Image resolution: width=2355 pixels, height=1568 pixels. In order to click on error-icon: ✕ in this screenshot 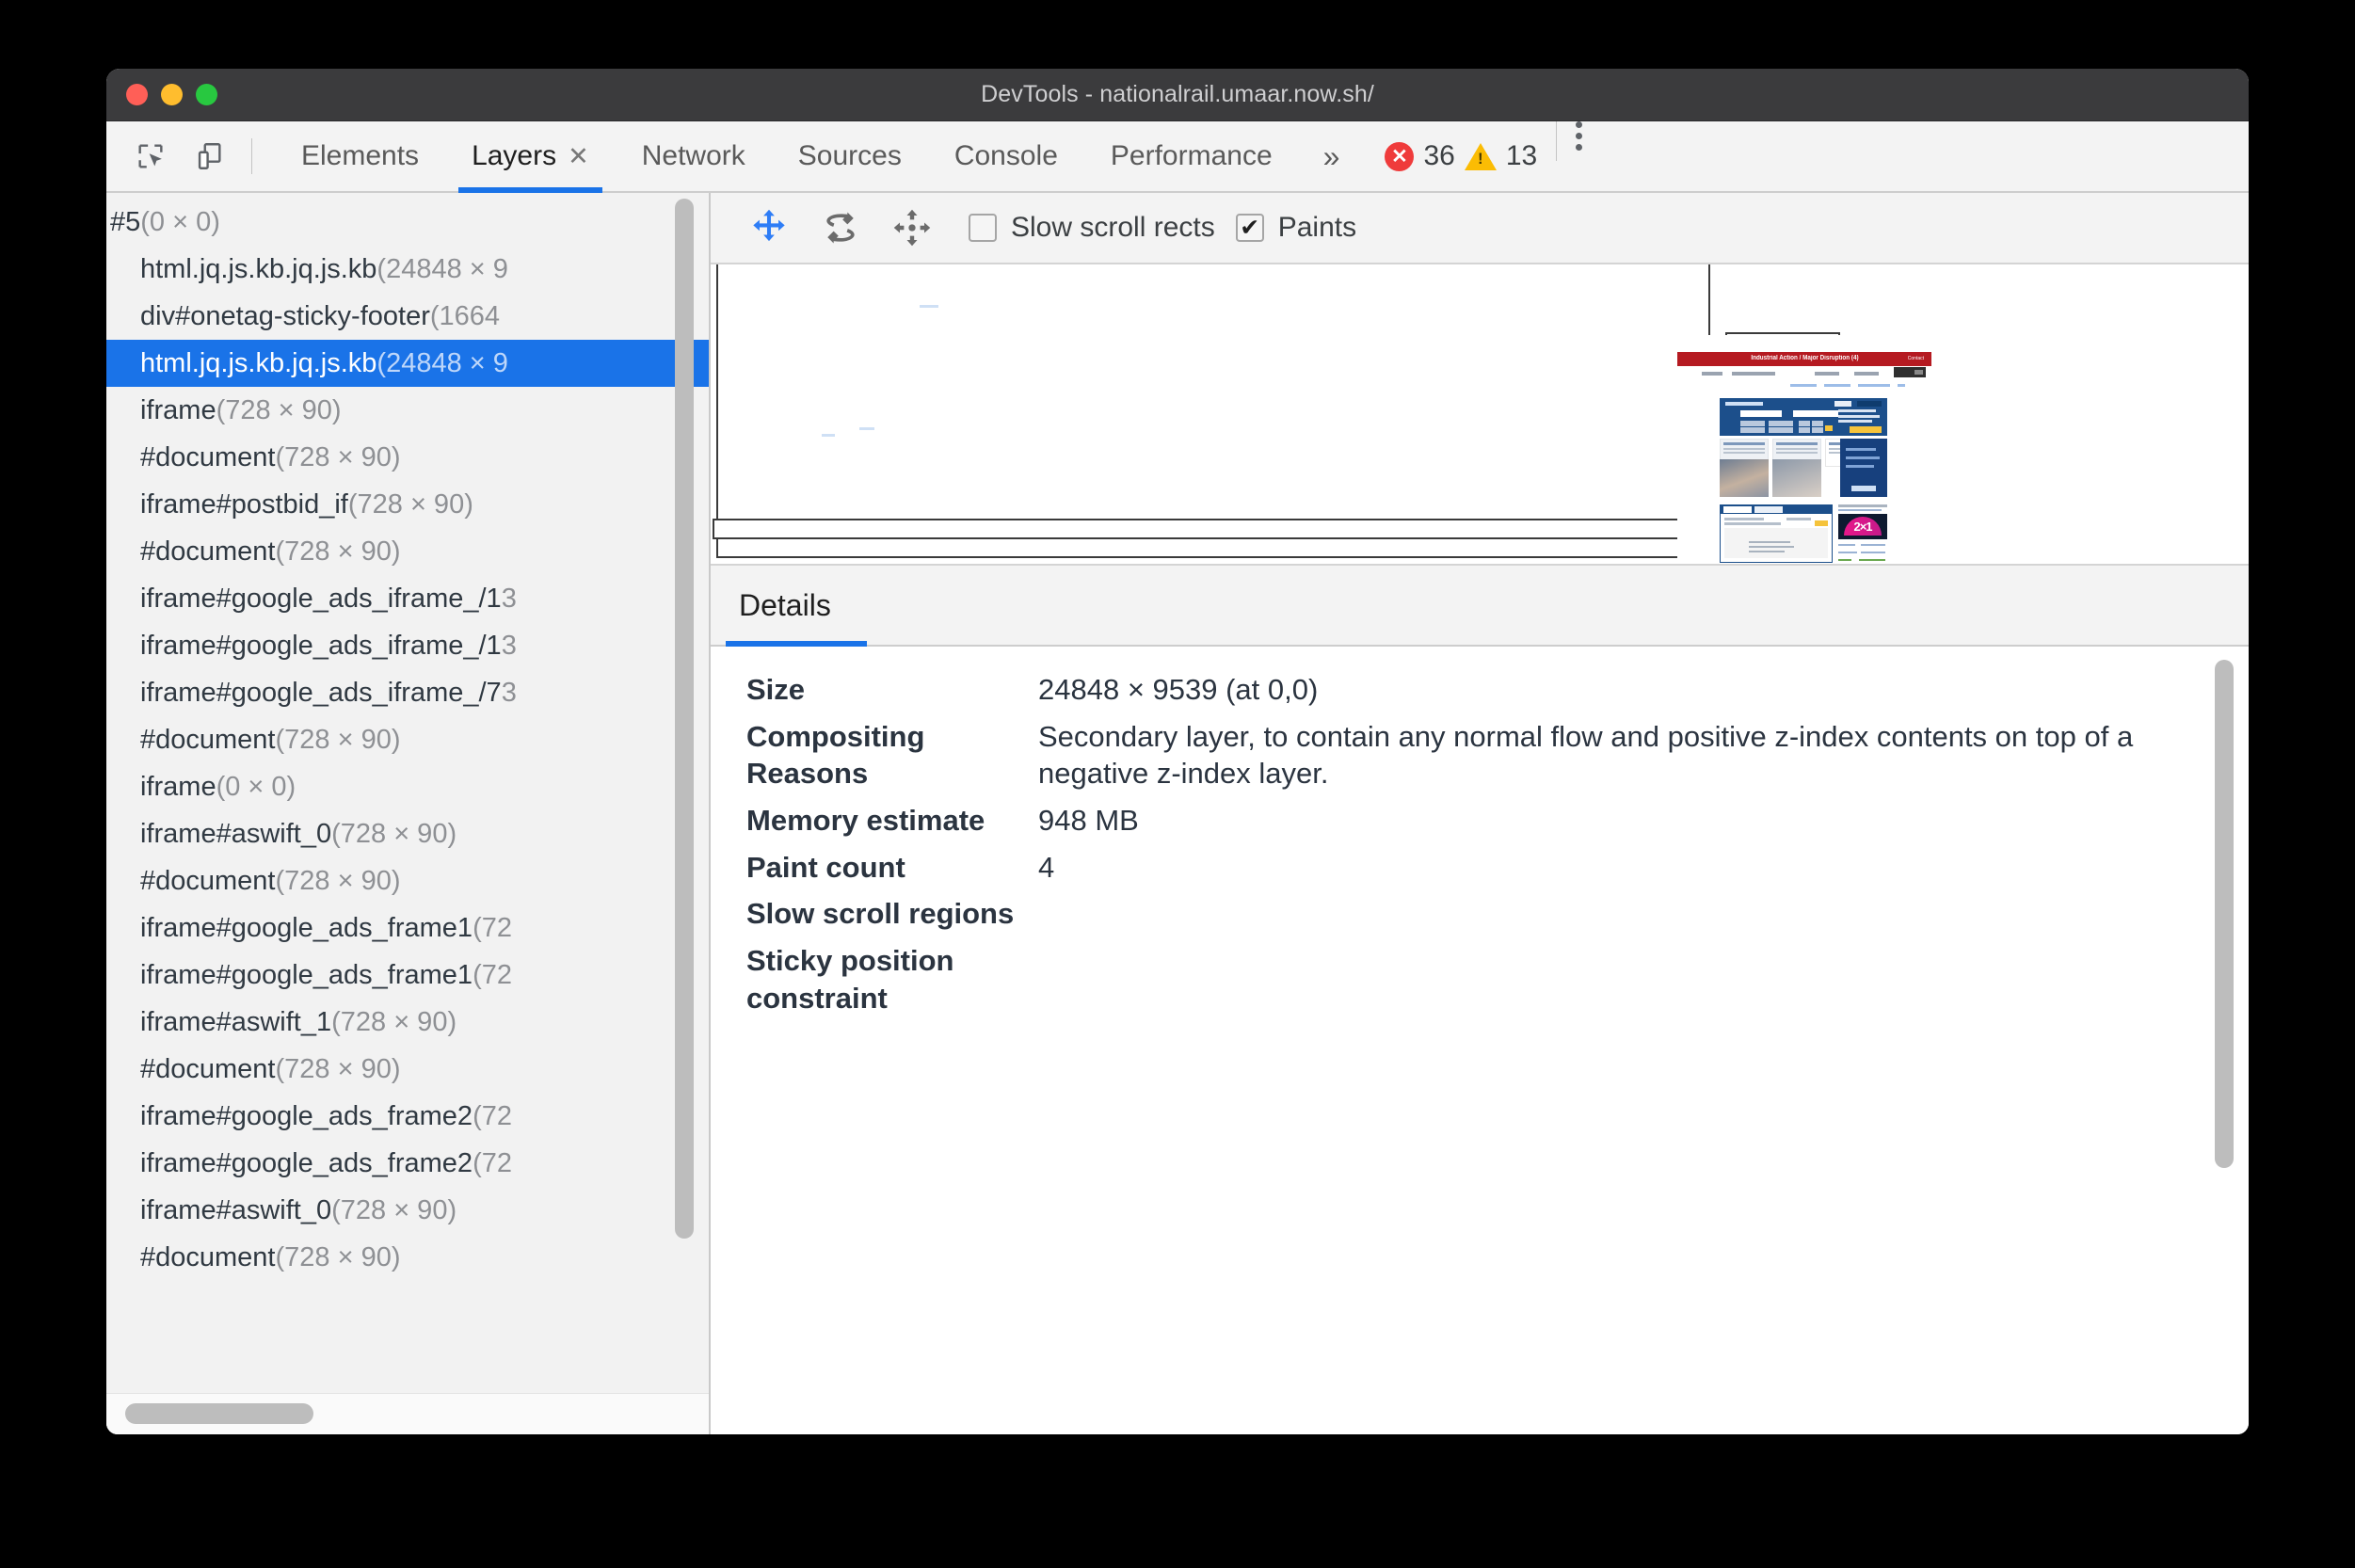, I will do `click(1400, 156)`.